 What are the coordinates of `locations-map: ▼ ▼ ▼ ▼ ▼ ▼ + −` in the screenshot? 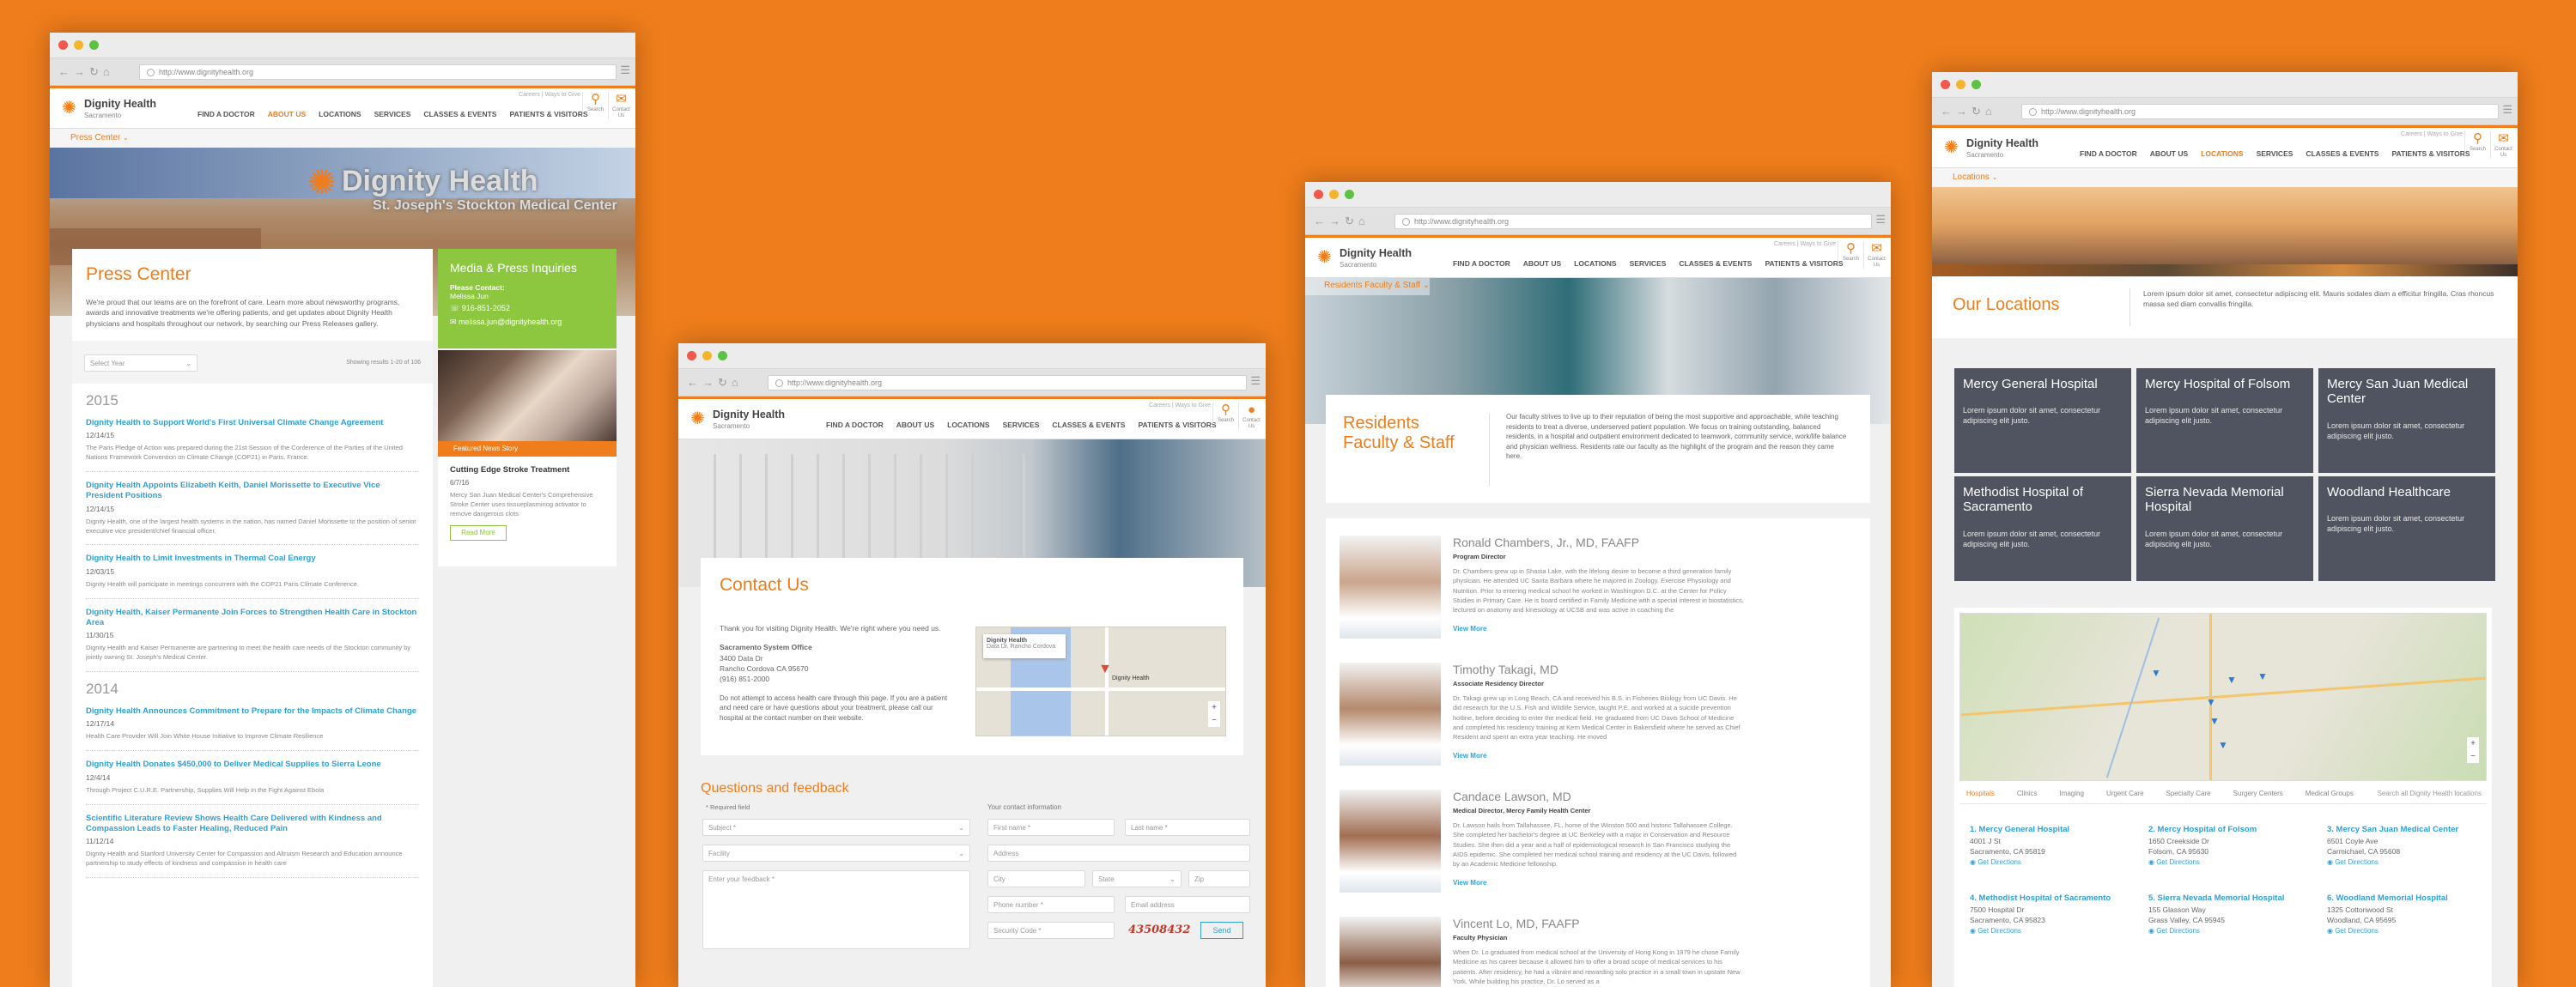 It's located at (2223, 697).